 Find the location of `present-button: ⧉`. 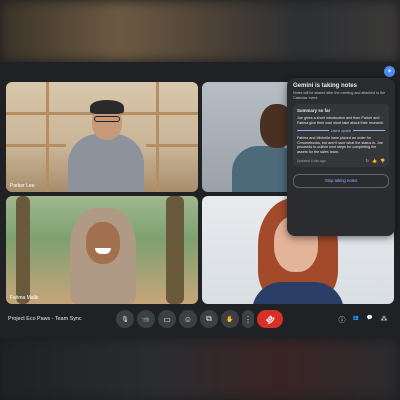

present-button: ⧉ is located at coordinates (209, 319).